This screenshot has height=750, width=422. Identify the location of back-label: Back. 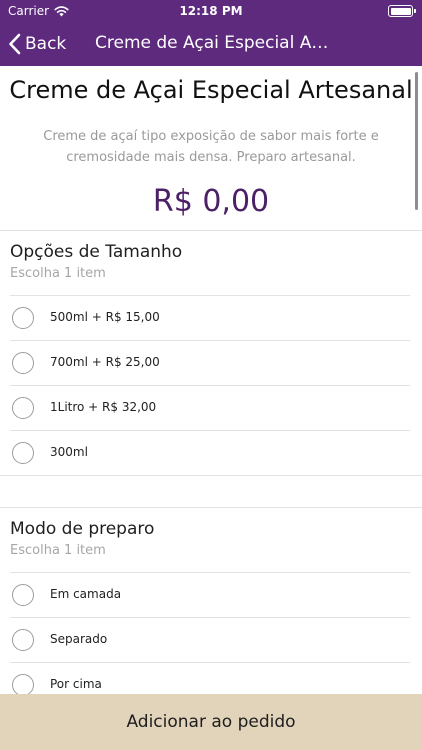
(46, 44).